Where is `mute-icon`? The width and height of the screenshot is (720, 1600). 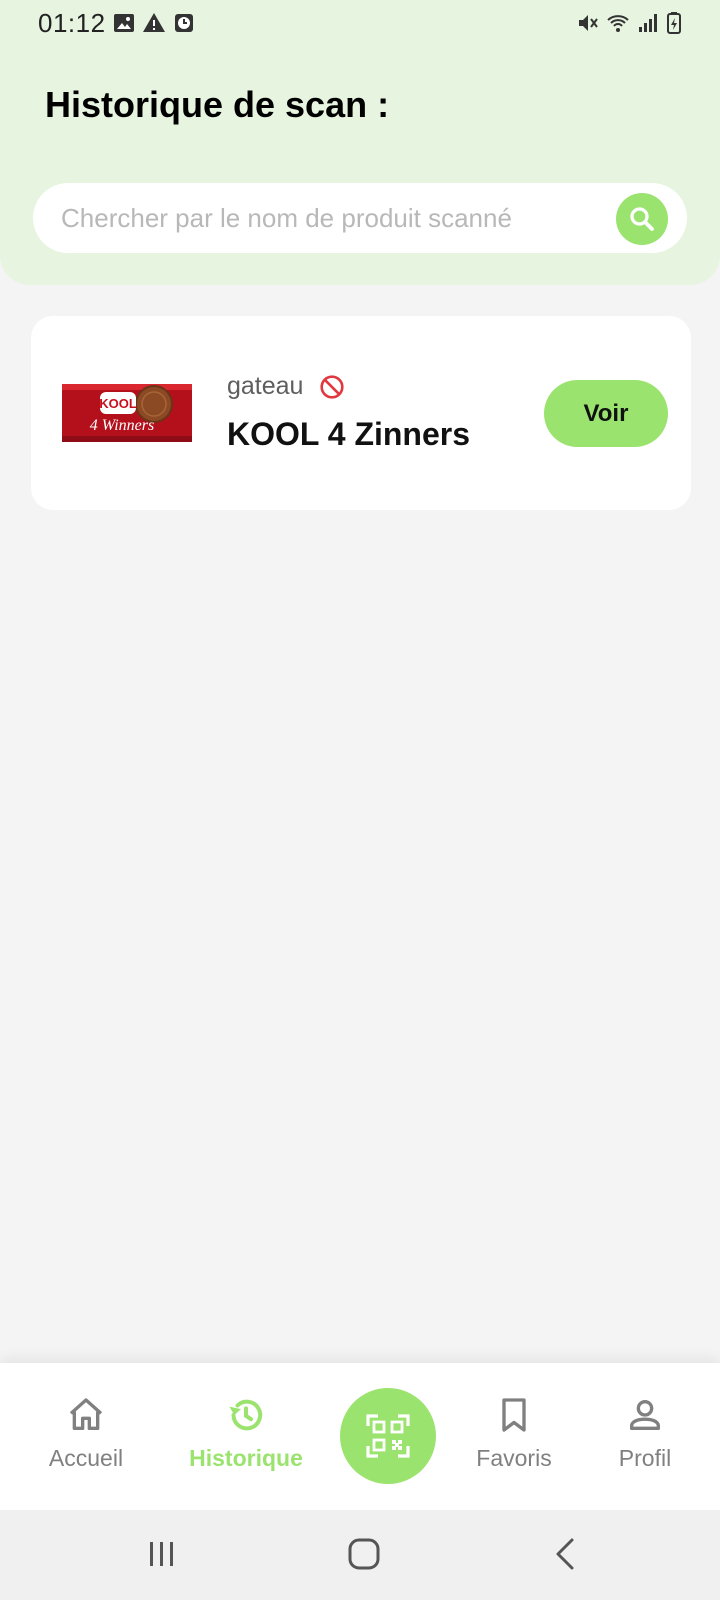
mute-icon is located at coordinates (588, 23).